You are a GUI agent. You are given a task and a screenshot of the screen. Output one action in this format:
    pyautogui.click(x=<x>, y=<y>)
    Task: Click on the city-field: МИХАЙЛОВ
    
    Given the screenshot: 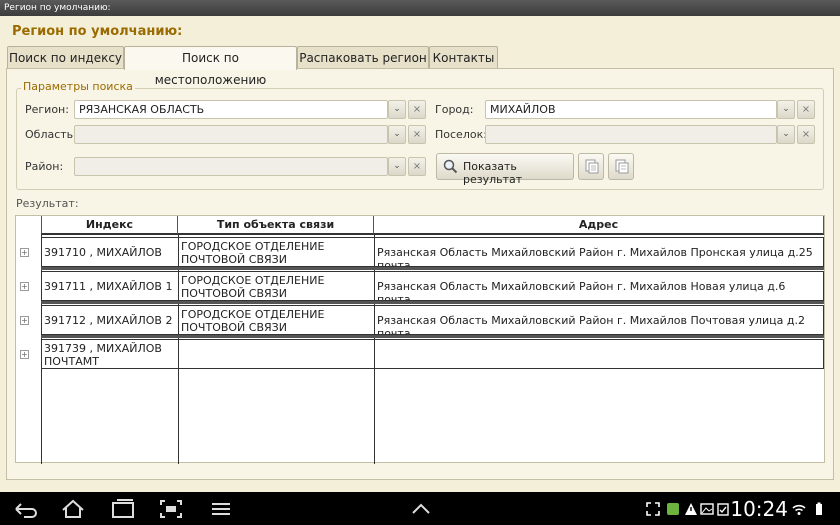 What is the action you would take?
    pyautogui.click(x=631, y=109)
    